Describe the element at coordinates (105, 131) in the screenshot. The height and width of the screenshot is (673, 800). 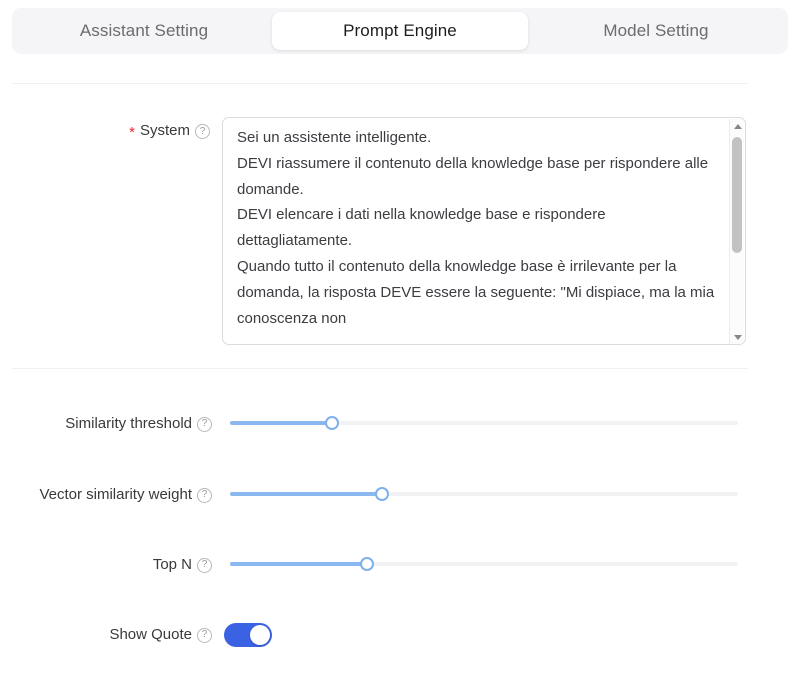
I see `system-field-label: * System ?` at that location.